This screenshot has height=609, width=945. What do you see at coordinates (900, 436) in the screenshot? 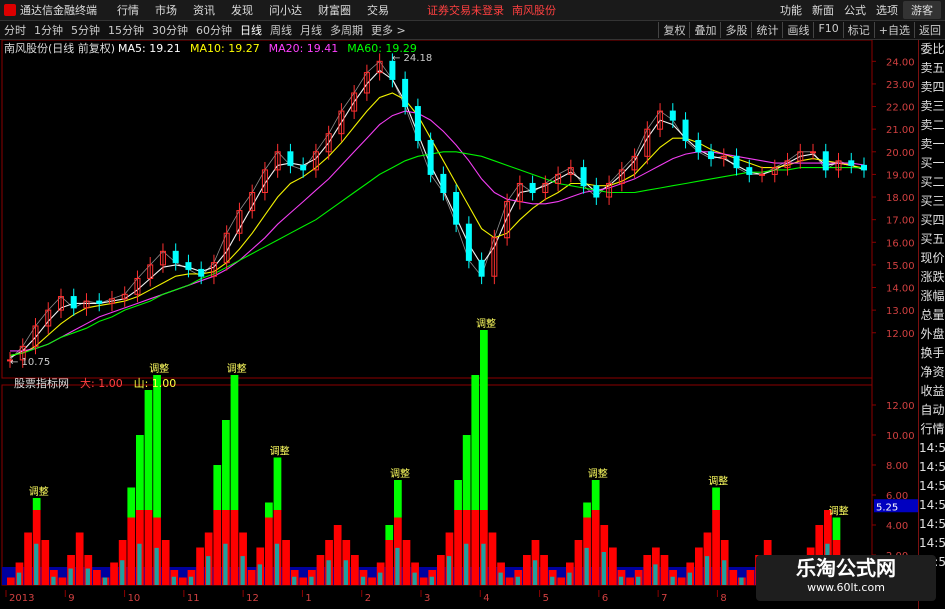
I see `sub-y-tick-label: 10.00` at bounding box center [900, 436].